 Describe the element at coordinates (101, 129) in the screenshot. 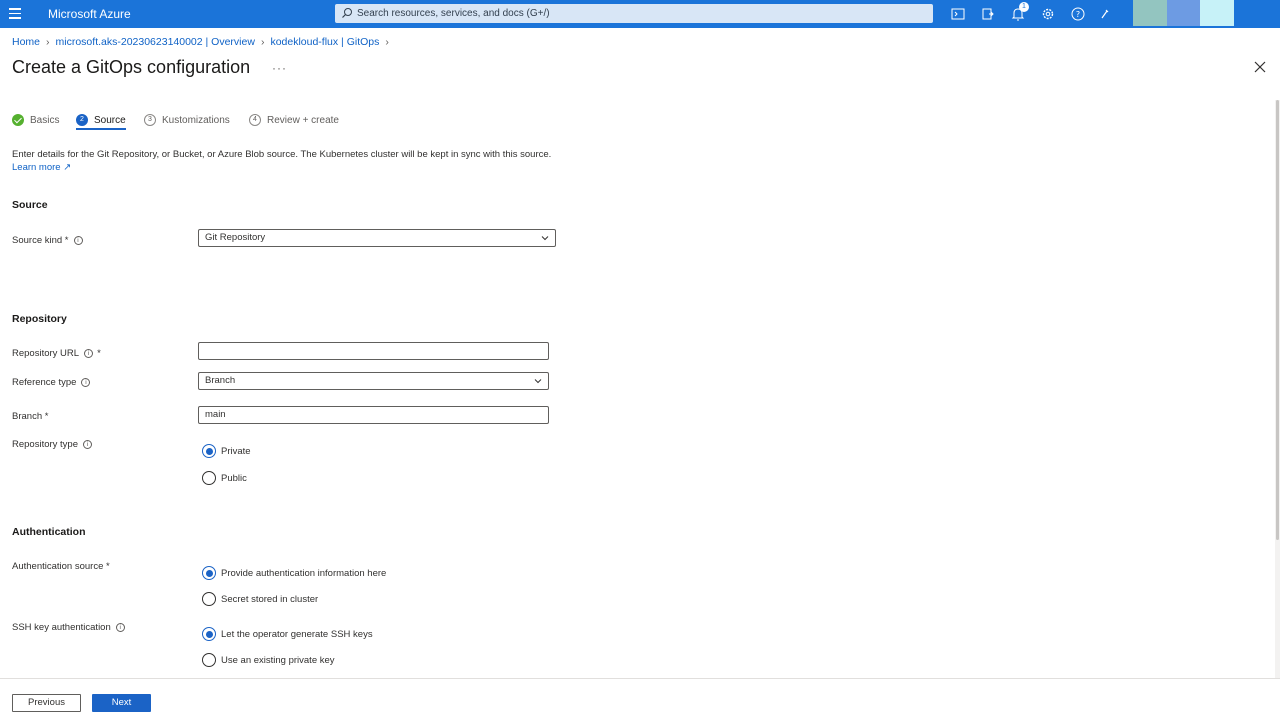

I see `active-tab-indicator` at that location.